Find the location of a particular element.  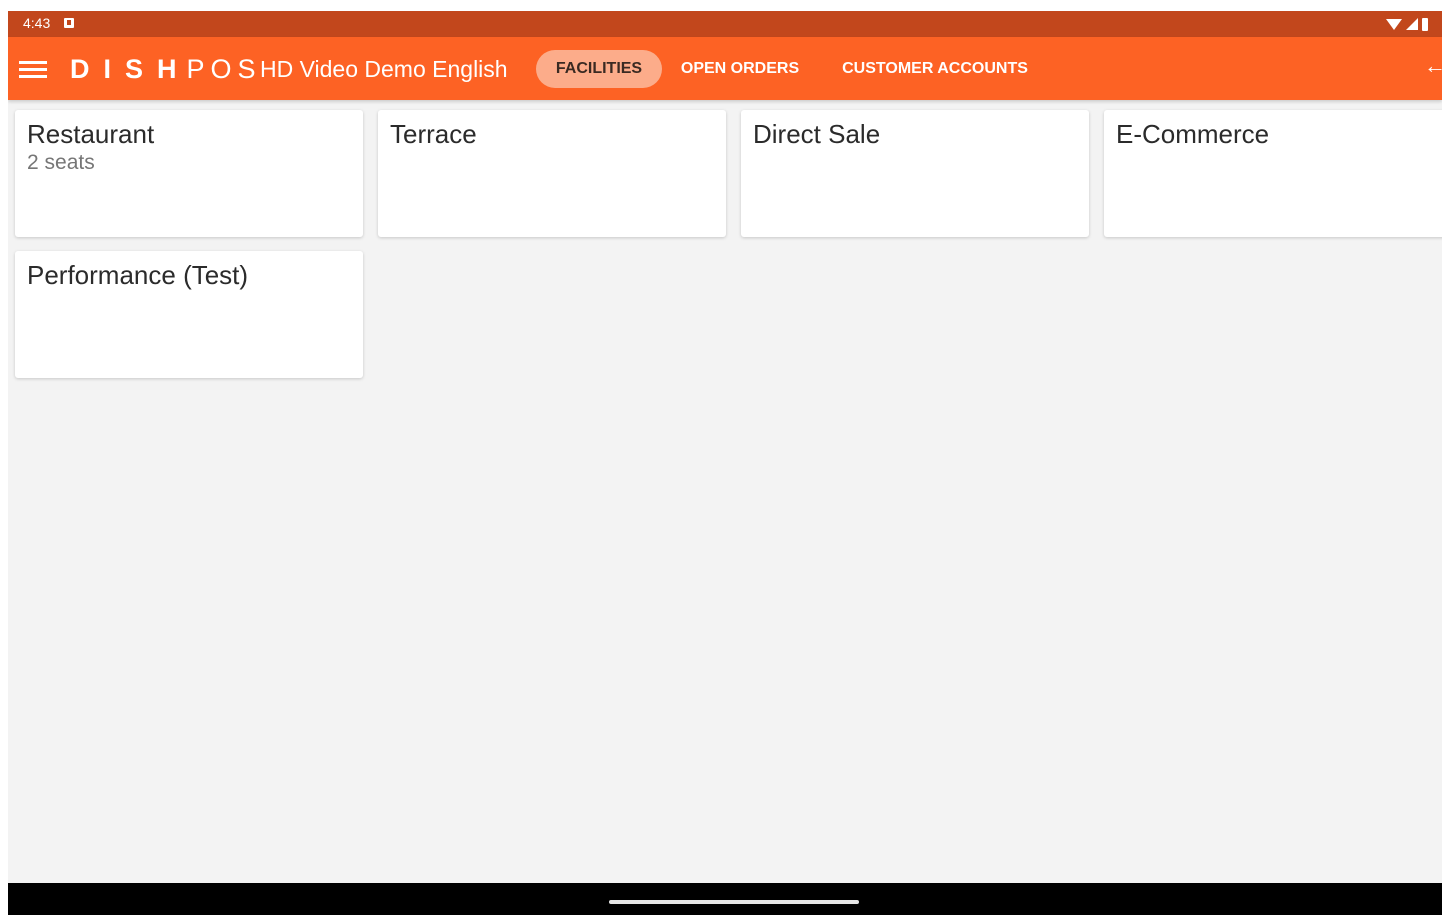

facility-card-e-commerce: E-Commerce is located at coordinates (1273, 173).